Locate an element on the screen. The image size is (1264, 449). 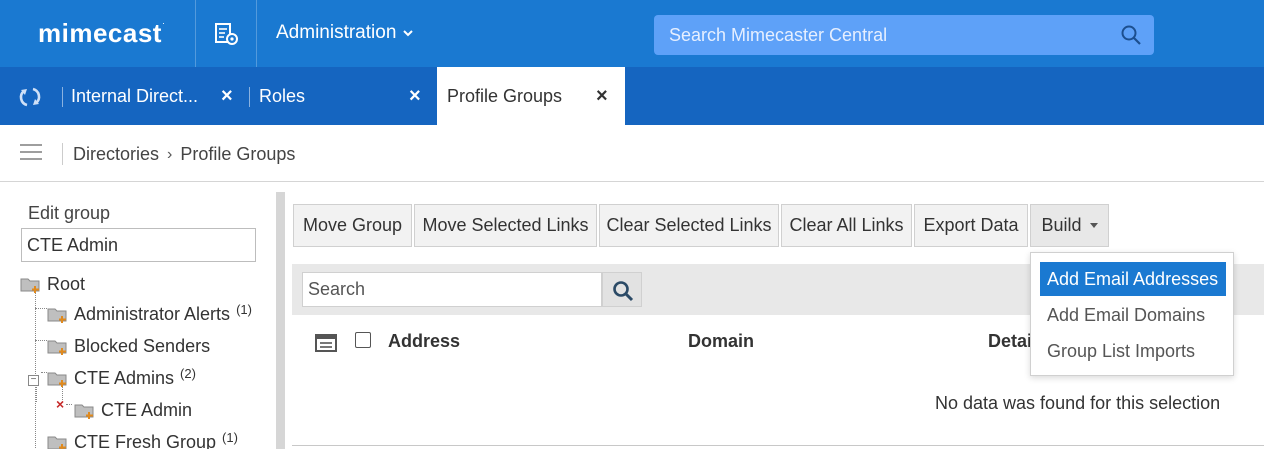
tree-node-label: CTE Admins is located at coordinates (124, 378).